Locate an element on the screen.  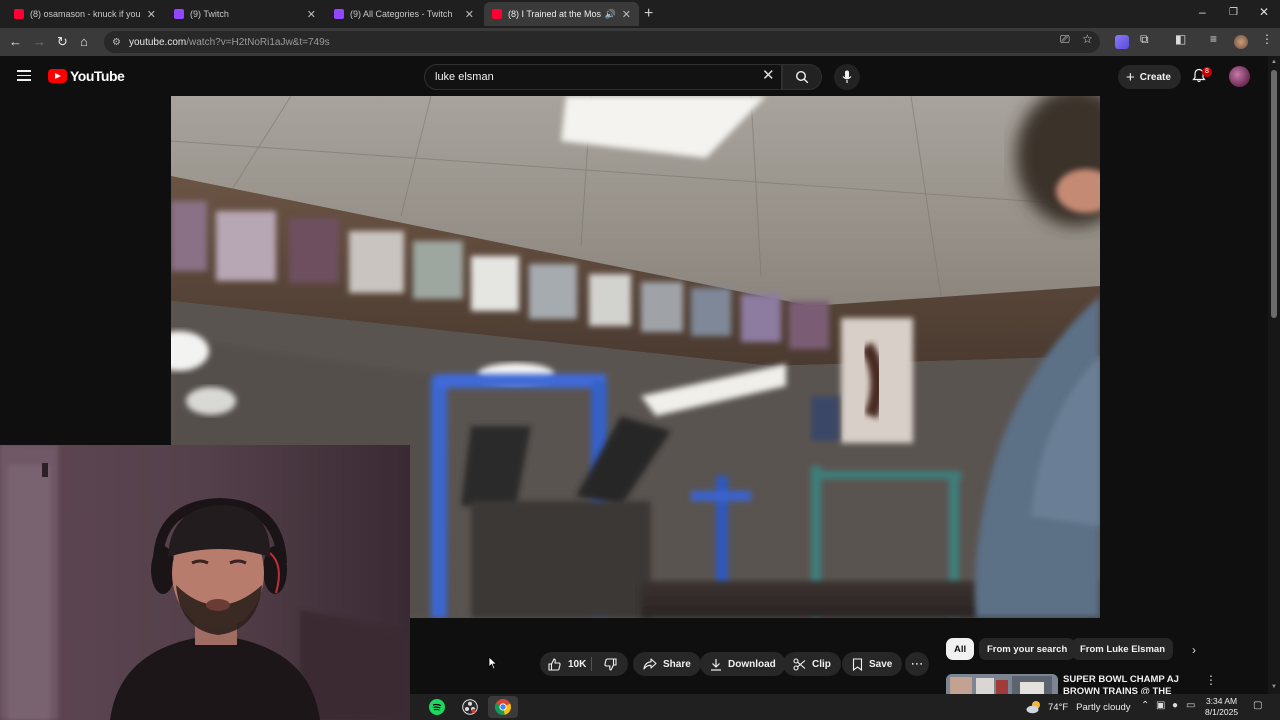
youtube-play-icon is located at coordinates (57, 76).